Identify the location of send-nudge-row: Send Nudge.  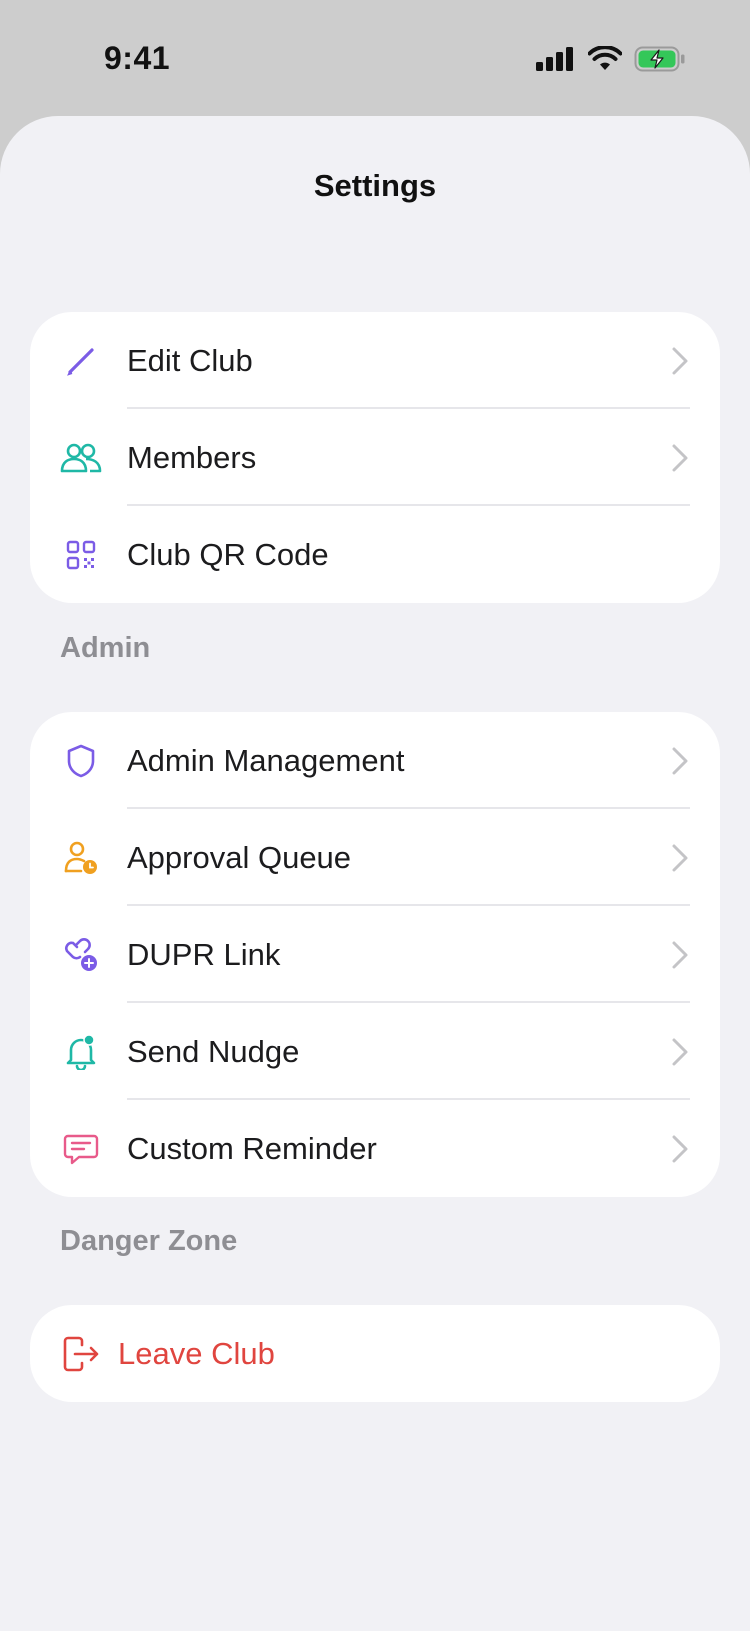
(375, 1051).